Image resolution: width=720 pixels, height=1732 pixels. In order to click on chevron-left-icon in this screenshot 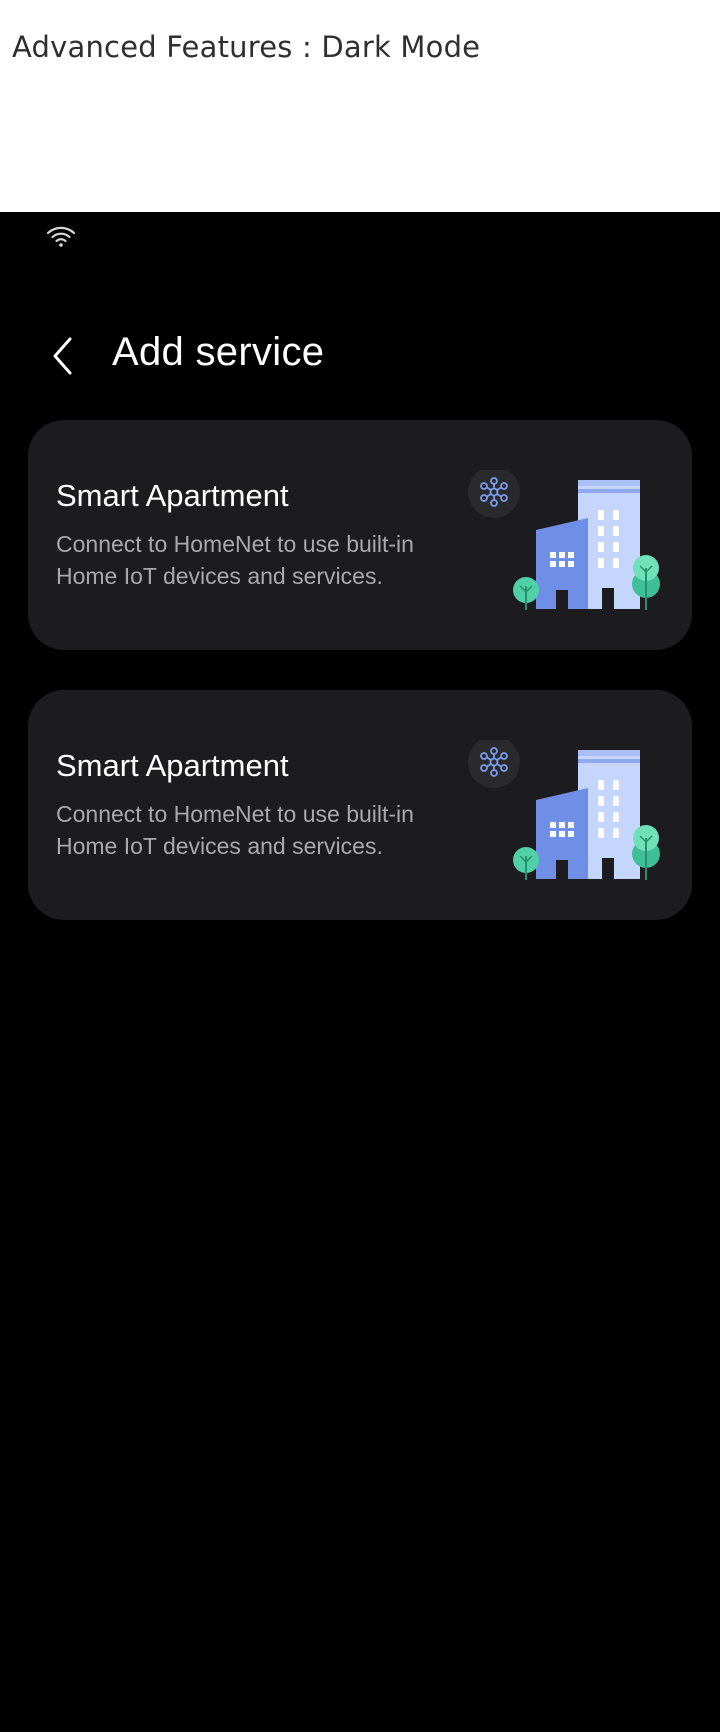, I will do `click(63, 358)`.